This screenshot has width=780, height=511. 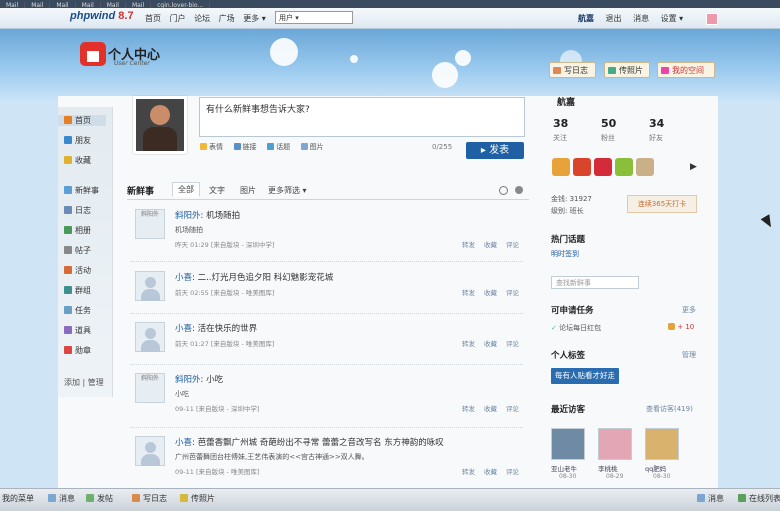 What do you see at coordinates (712, 19) in the screenshot?
I see `theme-icon` at bounding box center [712, 19].